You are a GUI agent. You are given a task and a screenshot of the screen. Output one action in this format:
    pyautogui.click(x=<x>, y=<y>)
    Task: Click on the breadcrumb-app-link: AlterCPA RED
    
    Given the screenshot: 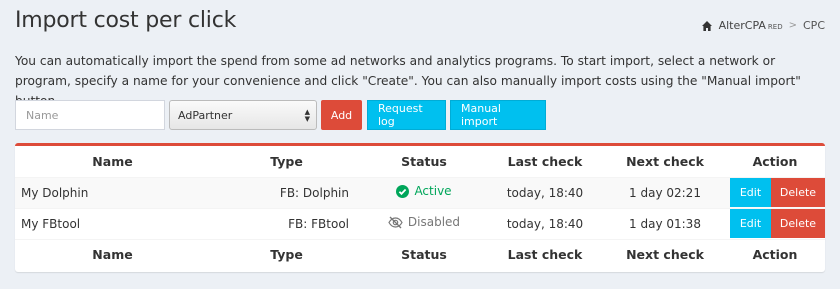 What is the action you would take?
    pyautogui.click(x=751, y=25)
    